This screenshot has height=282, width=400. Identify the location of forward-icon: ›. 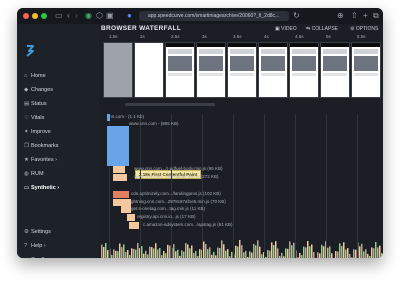
(76, 16).